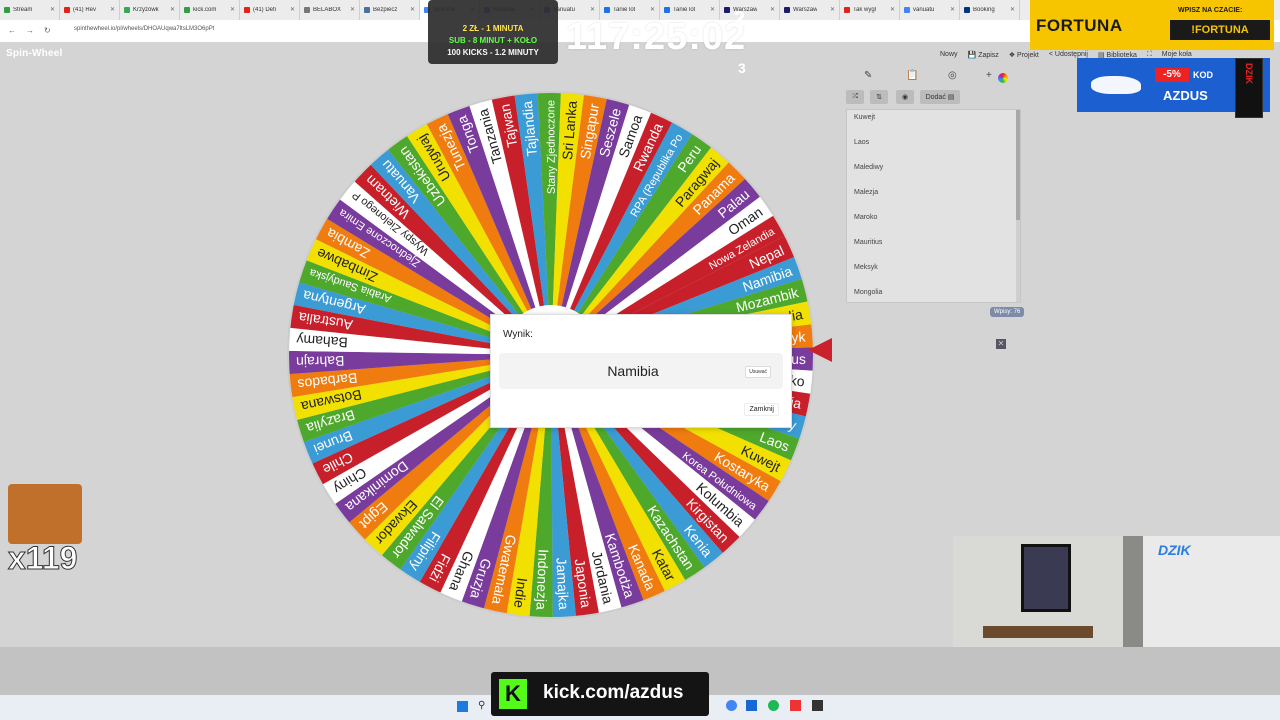 Image resolution: width=1280 pixels, height=720 pixels. Describe the element at coordinates (30, 10) in the screenshot. I see `browser-tab: Stream ✕` at that location.